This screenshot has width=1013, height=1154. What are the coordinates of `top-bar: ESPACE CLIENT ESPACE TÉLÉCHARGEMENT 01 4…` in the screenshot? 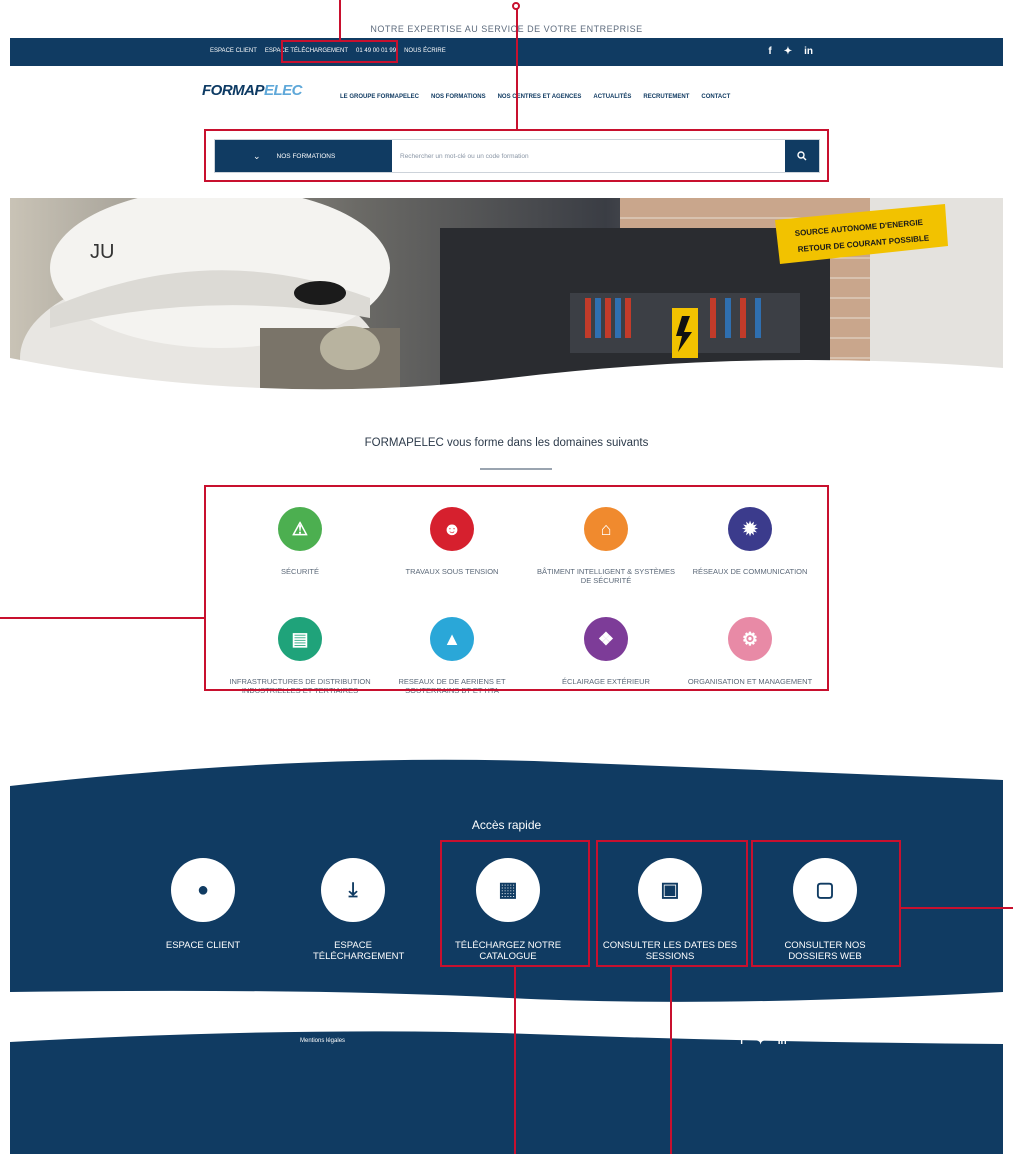 It's located at (506, 52).